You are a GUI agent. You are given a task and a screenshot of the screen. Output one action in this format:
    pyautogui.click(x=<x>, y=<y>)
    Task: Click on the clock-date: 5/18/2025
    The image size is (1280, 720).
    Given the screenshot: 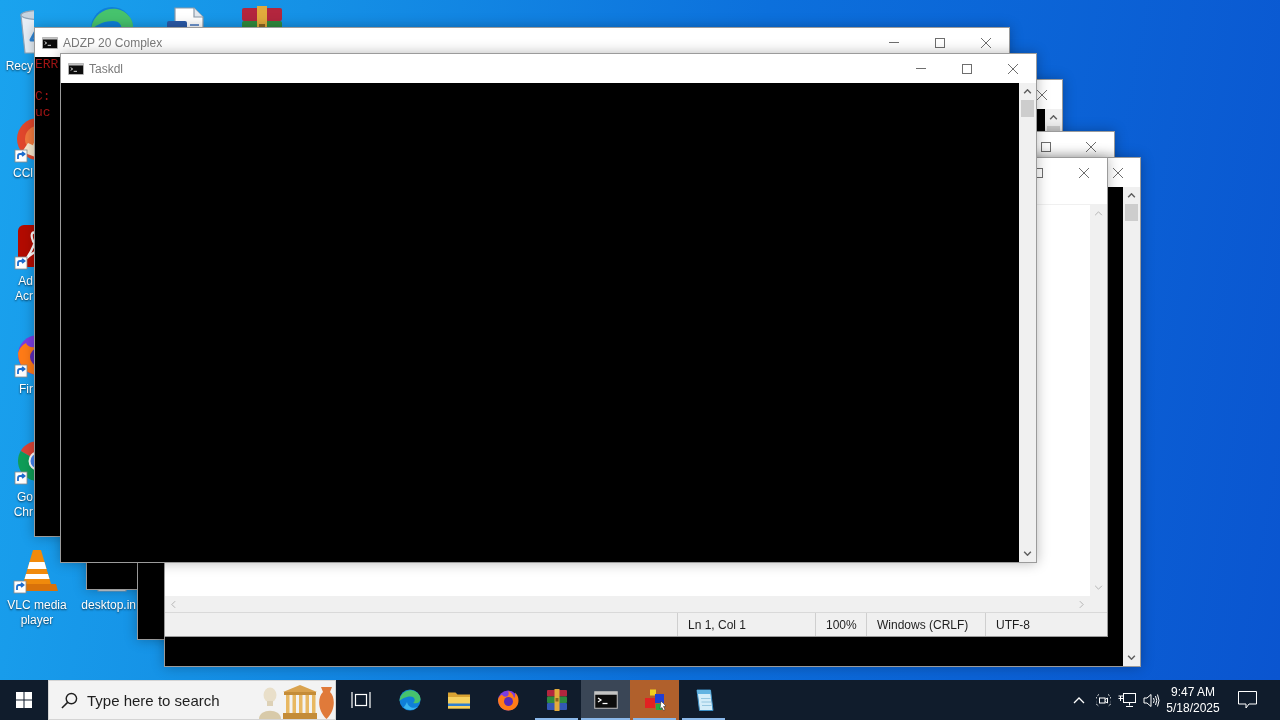 What is the action you would take?
    pyautogui.click(x=1193, y=708)
    